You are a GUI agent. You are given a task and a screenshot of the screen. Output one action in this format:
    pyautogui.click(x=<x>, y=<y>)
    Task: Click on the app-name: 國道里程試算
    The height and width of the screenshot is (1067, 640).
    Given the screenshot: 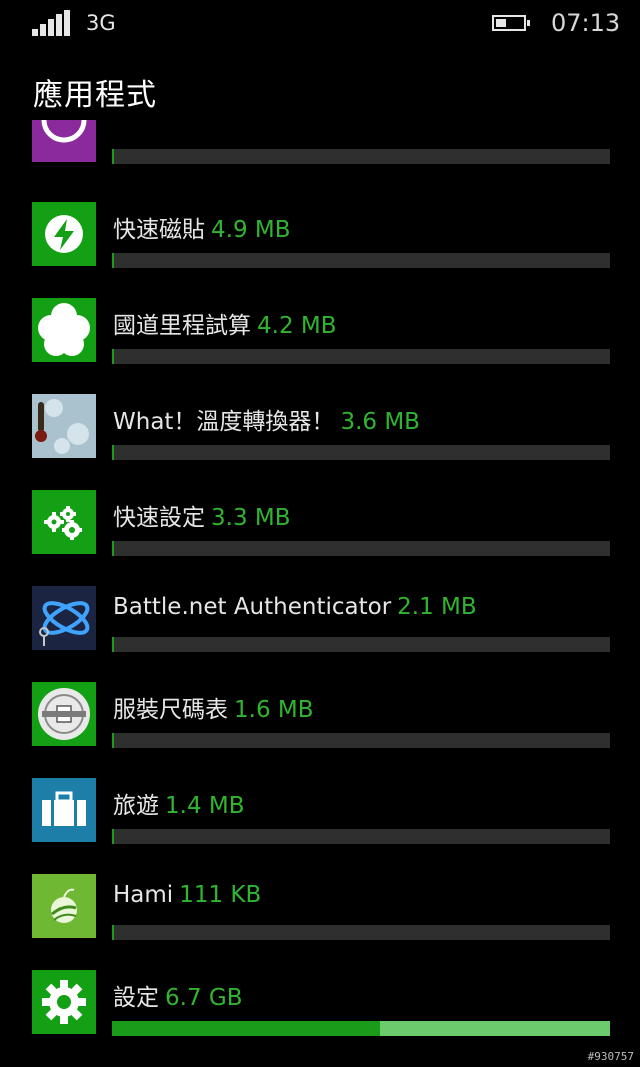 What is the action you would take?
    pyautogui.click(x=182, y=326)
    